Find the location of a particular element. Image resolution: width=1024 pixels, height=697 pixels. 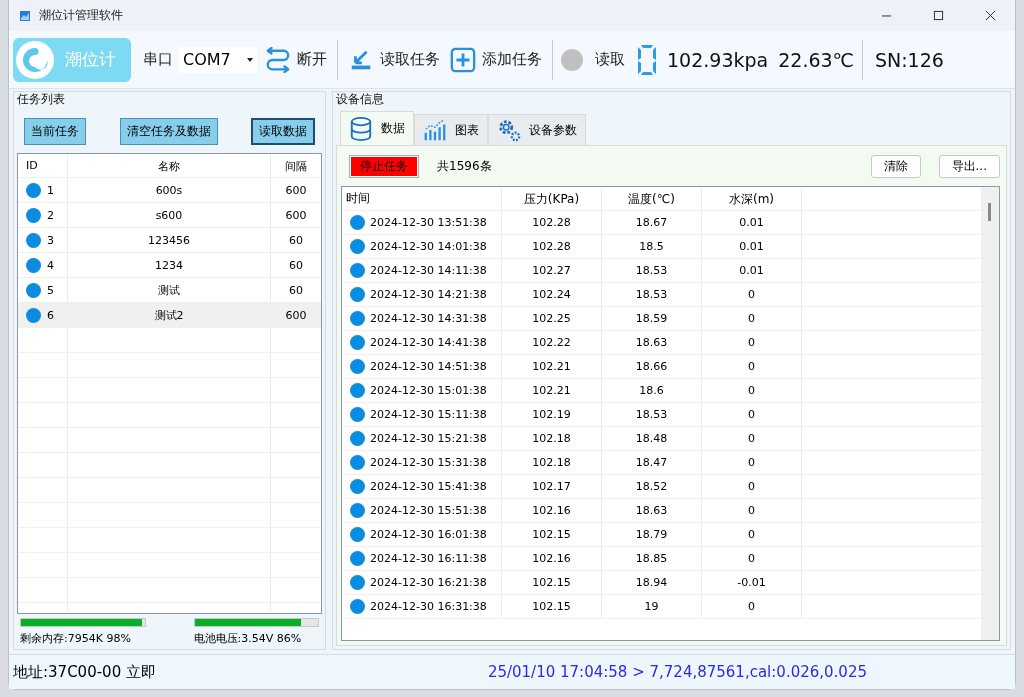

task-row: 2 s600 600 is located at coordinates (169, 215).